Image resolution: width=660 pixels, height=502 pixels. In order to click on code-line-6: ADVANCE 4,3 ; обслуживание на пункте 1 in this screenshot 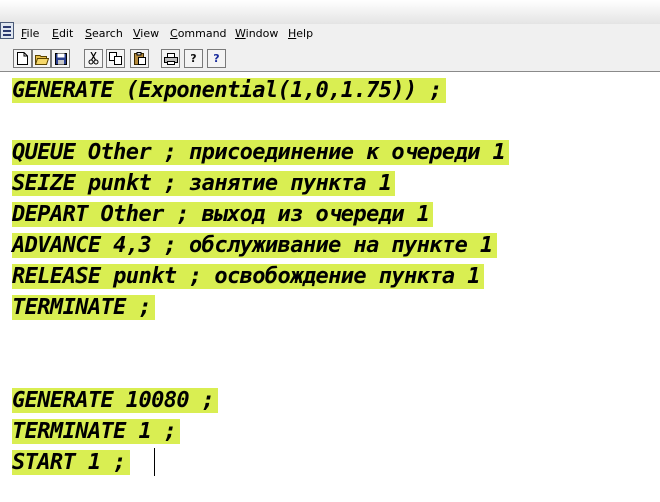, I will do `click(254, 246)`.